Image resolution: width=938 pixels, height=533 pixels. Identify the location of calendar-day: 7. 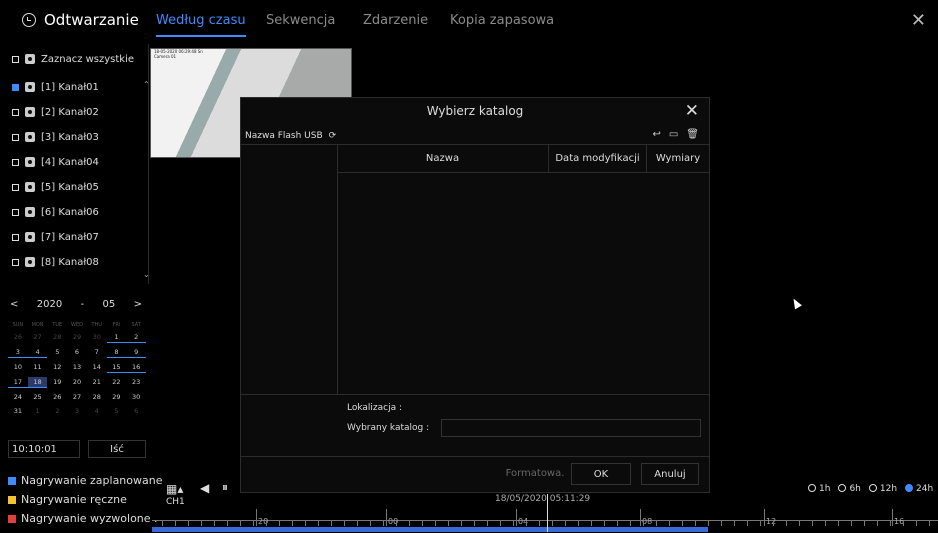
(97, 352).